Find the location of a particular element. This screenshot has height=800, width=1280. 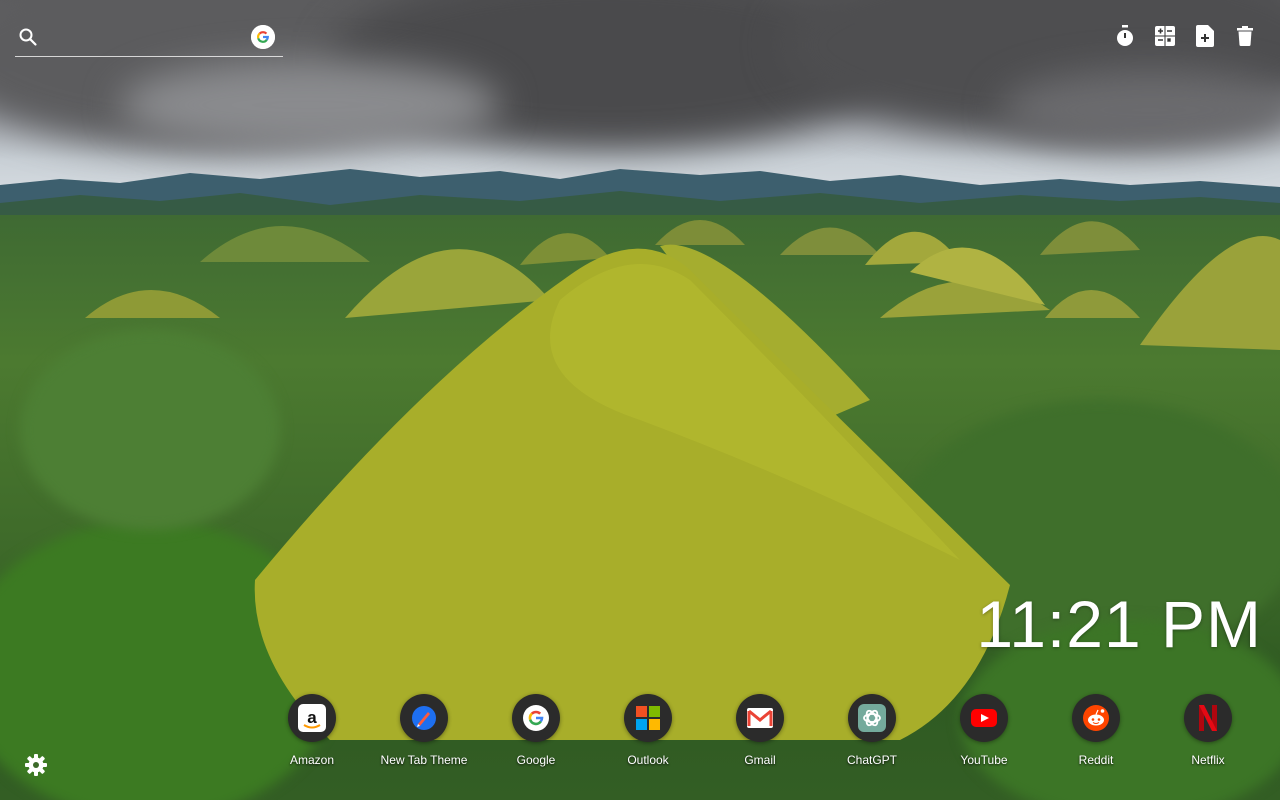

shortcut-label: Gmail is located at coordinates (760, 760).